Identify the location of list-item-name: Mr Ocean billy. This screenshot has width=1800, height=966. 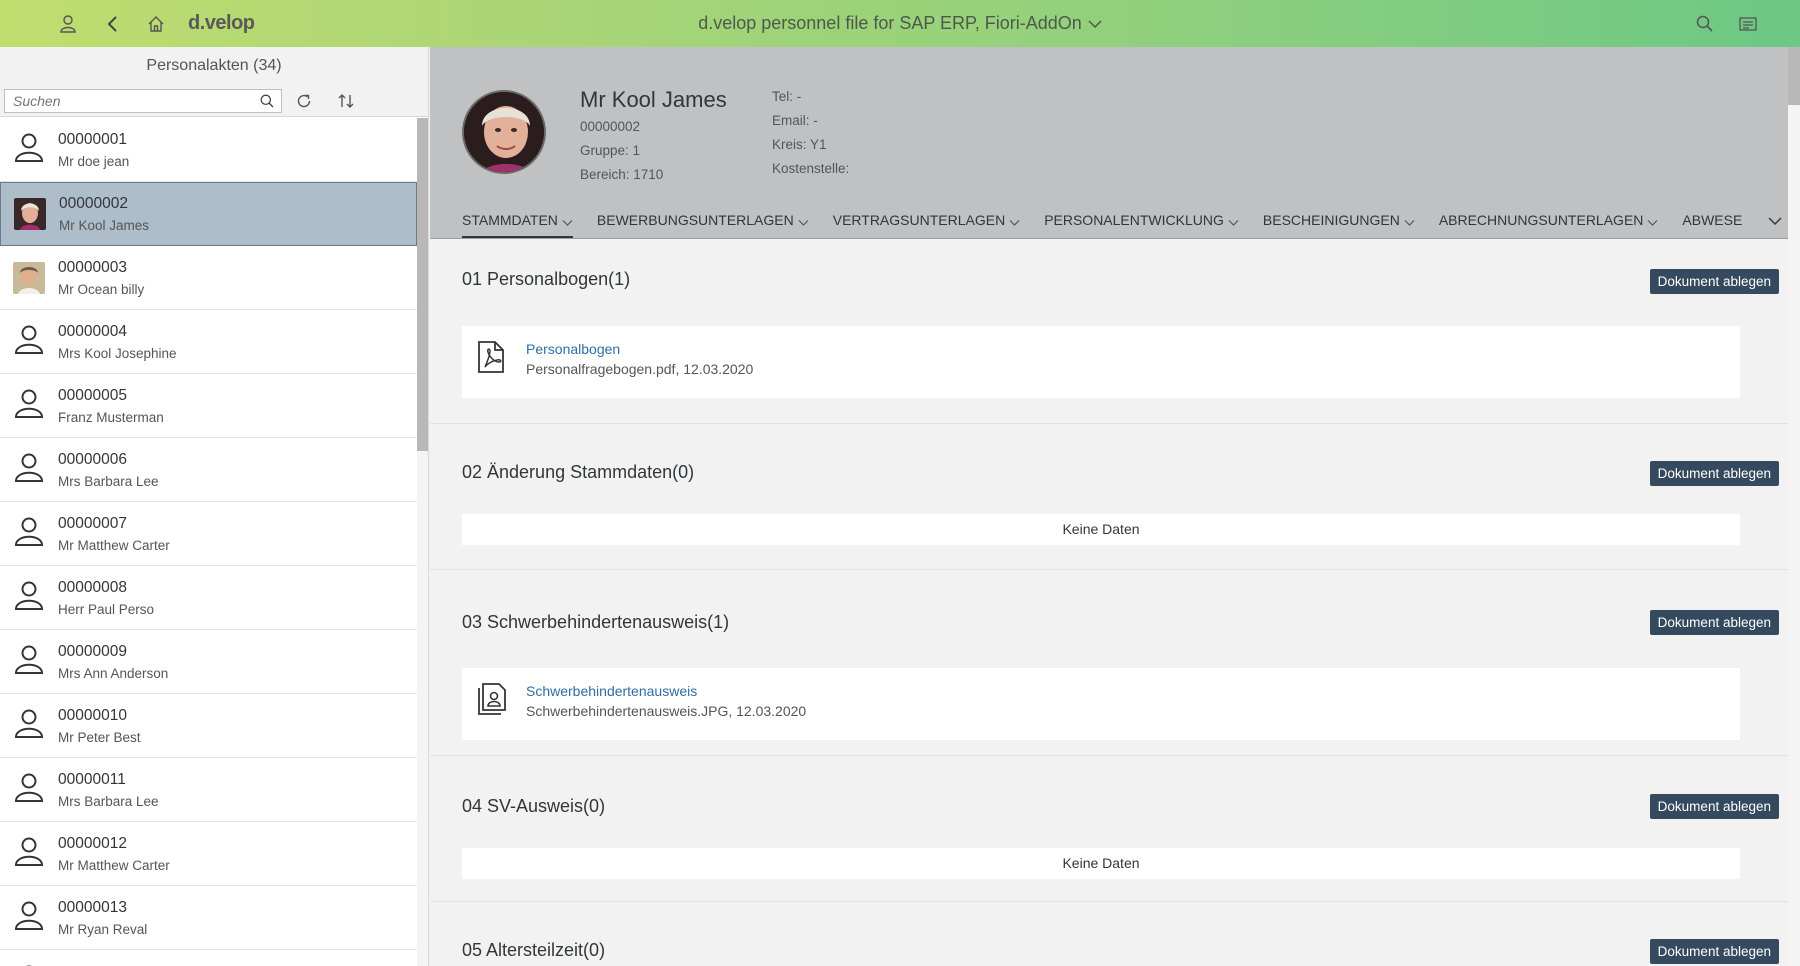
(101, 289).